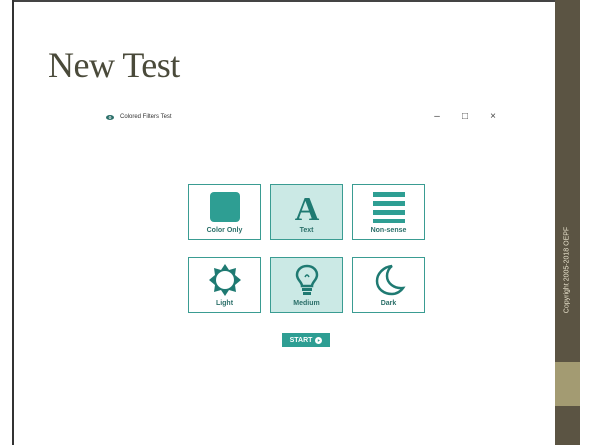 This screenshot has height=445, width=600. What do you see at coordinates (224, 303) in the screenshot?
I see `tile-label: Light` at bounding box center [224, 303].